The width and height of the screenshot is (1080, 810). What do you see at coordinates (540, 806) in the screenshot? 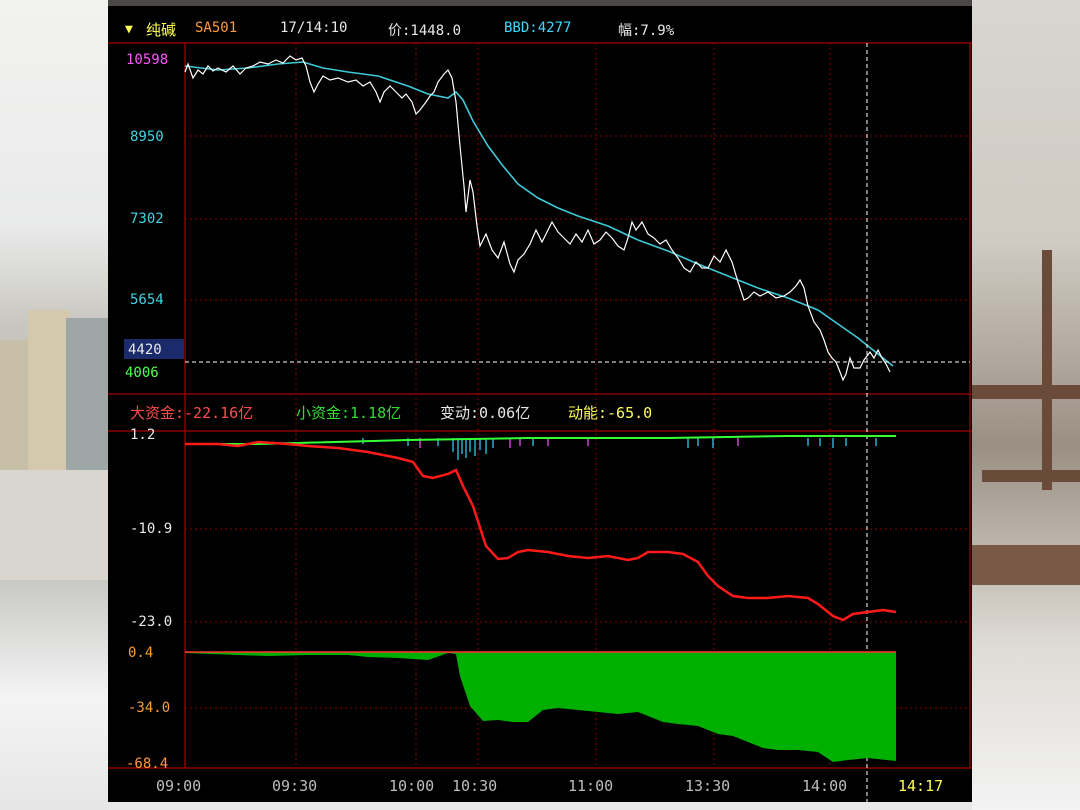
I see `background-bottom` at bounding box center [540, 806].